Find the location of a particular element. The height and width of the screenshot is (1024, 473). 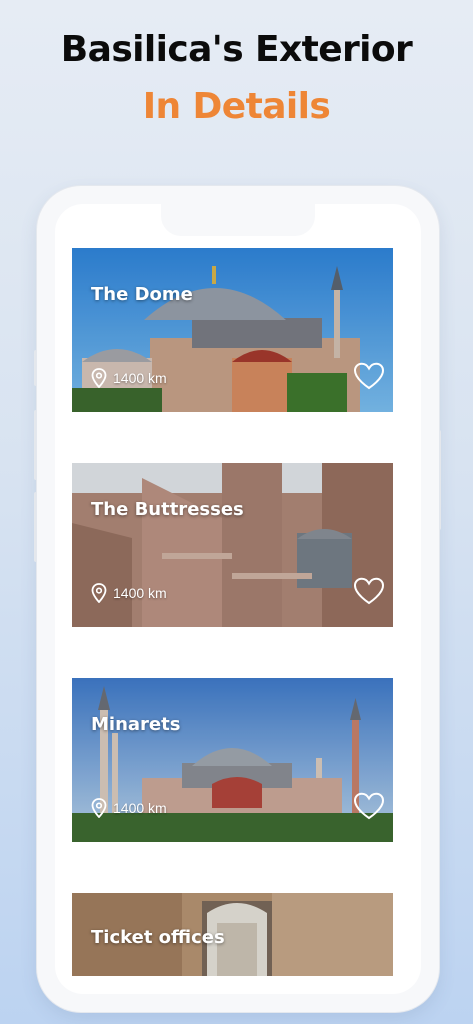

card-title: Minarets is located at coordinates (136, 724).